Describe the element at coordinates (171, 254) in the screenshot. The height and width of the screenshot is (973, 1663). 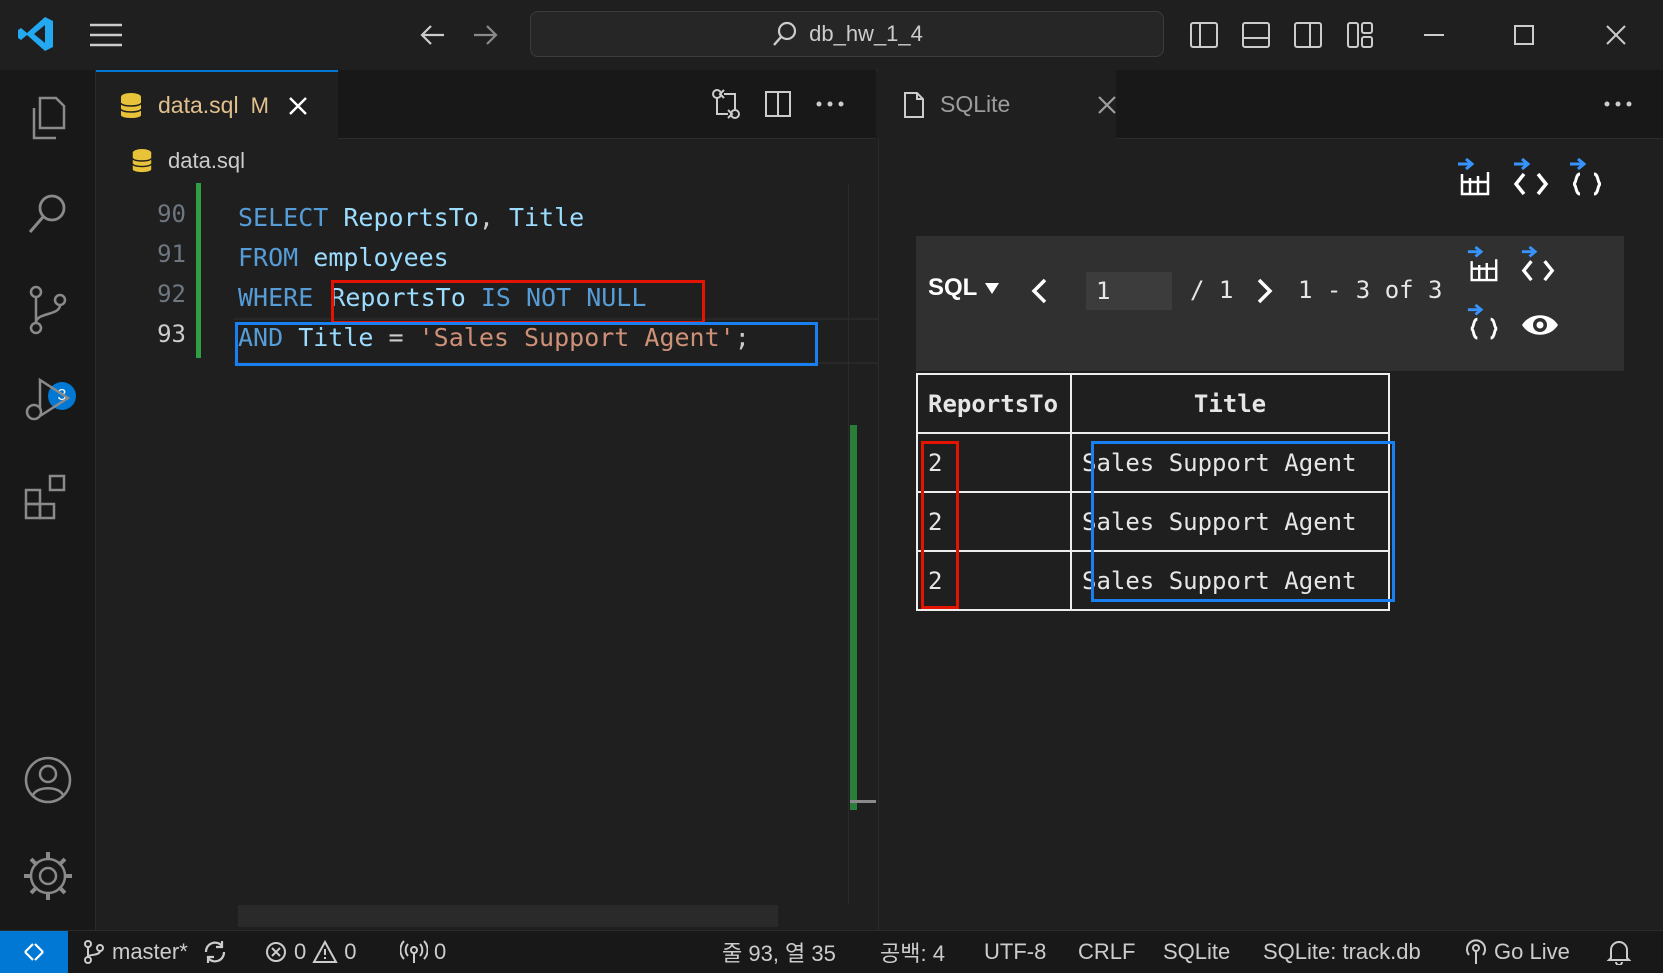
I see `line-number: 91` at that location.